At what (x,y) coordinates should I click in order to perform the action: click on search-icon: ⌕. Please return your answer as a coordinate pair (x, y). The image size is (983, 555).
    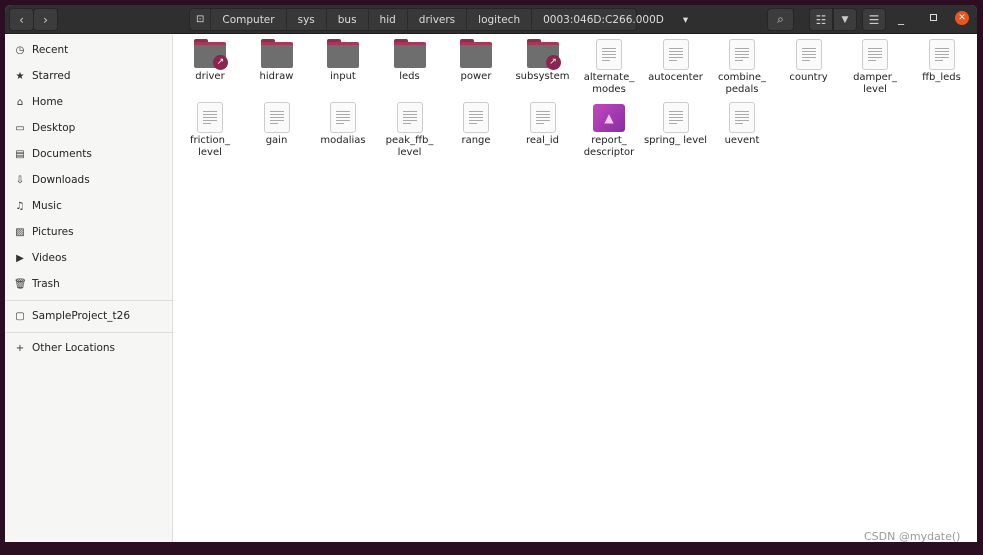
    Looking at the image, I should click on (780, 19).